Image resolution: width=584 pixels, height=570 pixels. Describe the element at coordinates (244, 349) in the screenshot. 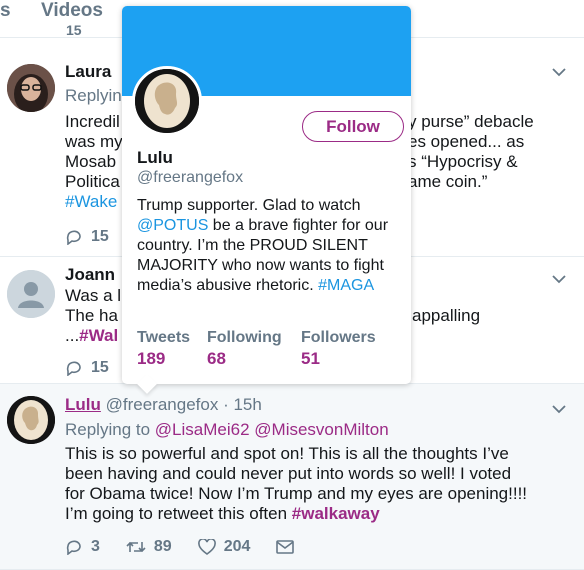

I see `stat-following: Following 68` at that location.